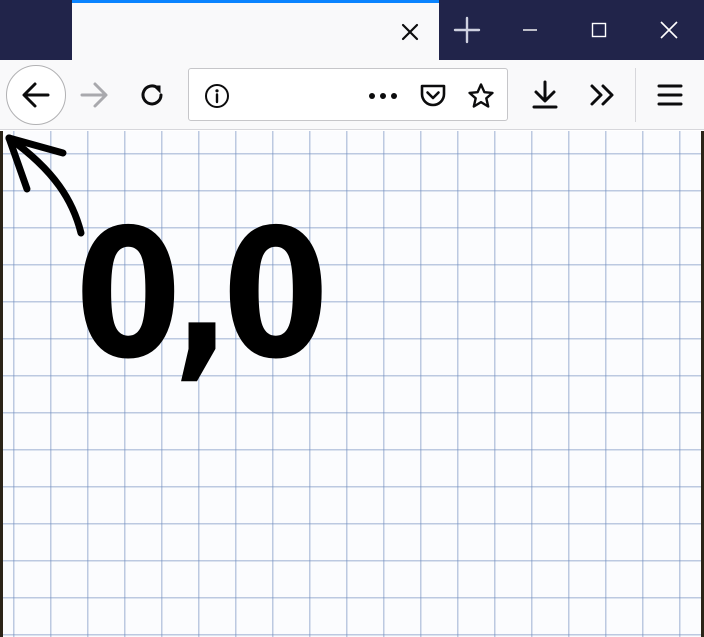 The image size is (704, 637). I want to click on save-to-pocket-button, so click(433, 96).